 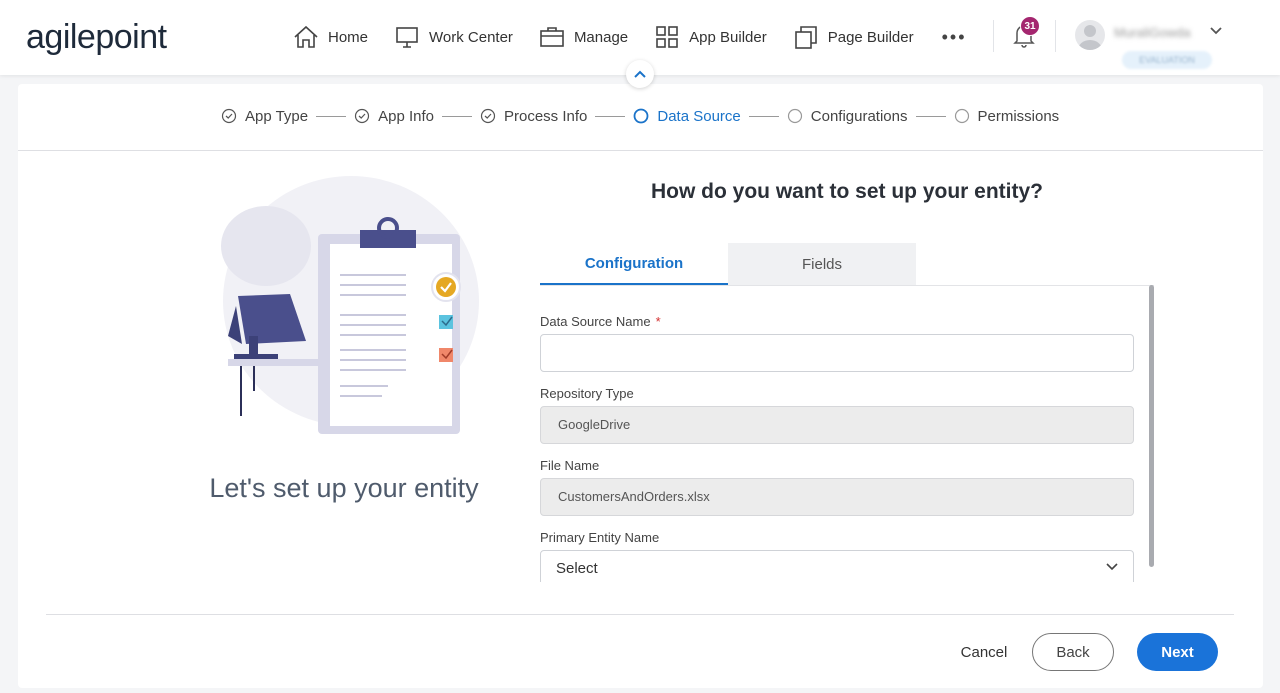 I want to click on collapse-header-button, so click(x=640, y=74).